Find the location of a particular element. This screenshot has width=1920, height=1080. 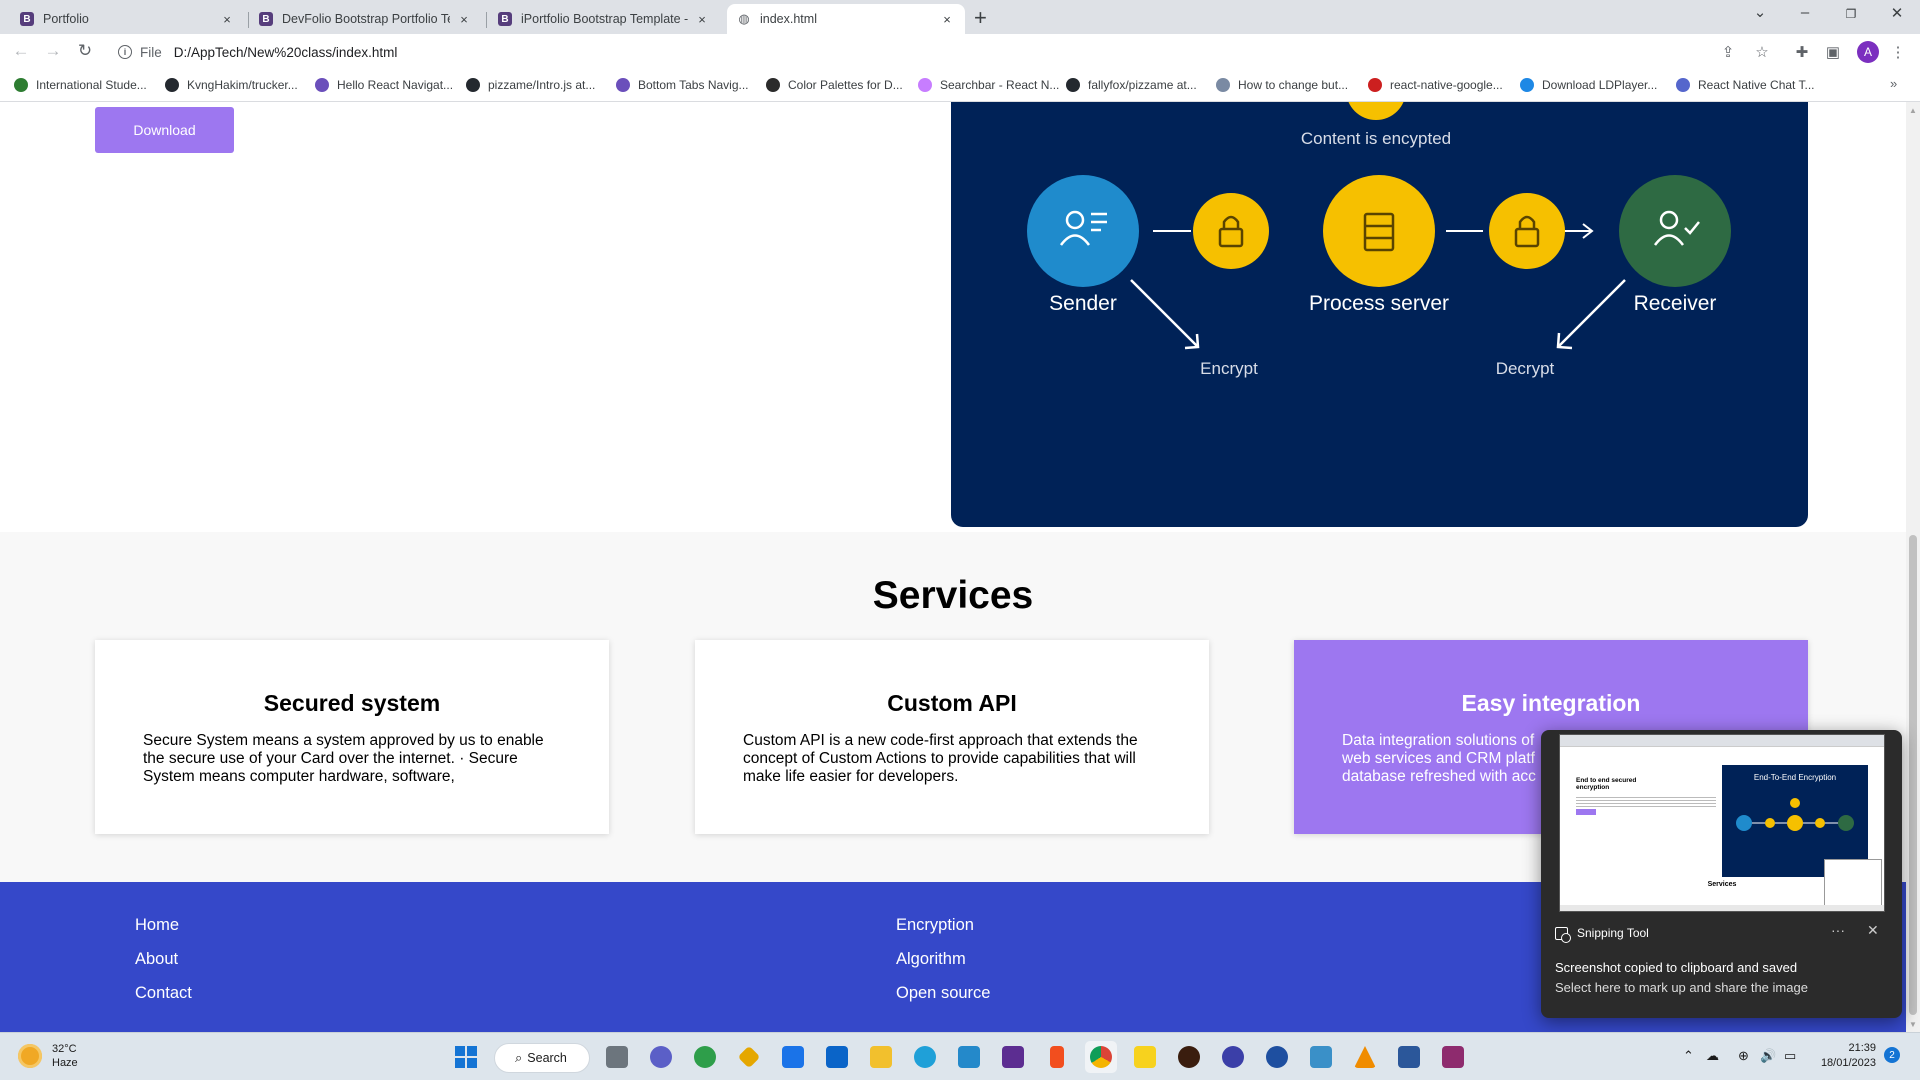

word-icon is located at coordinates (1409, 1057).